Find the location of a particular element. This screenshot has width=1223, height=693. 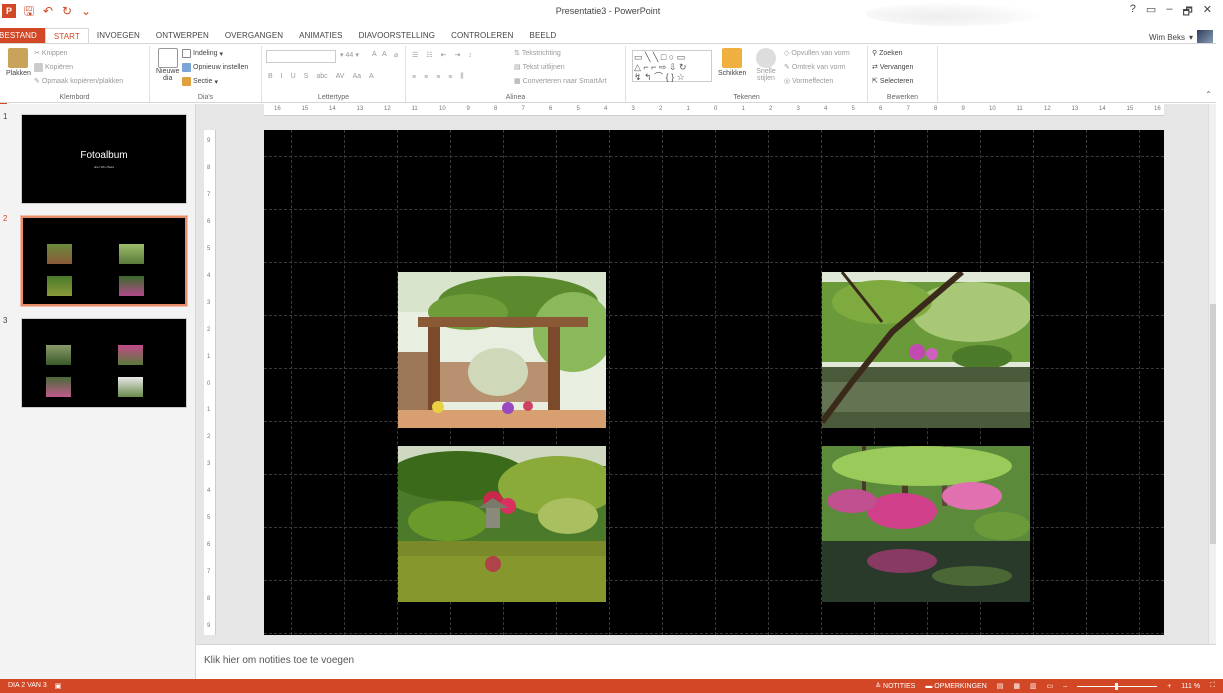

columns-icon: ⫼ is located at coordinates (461, 77).